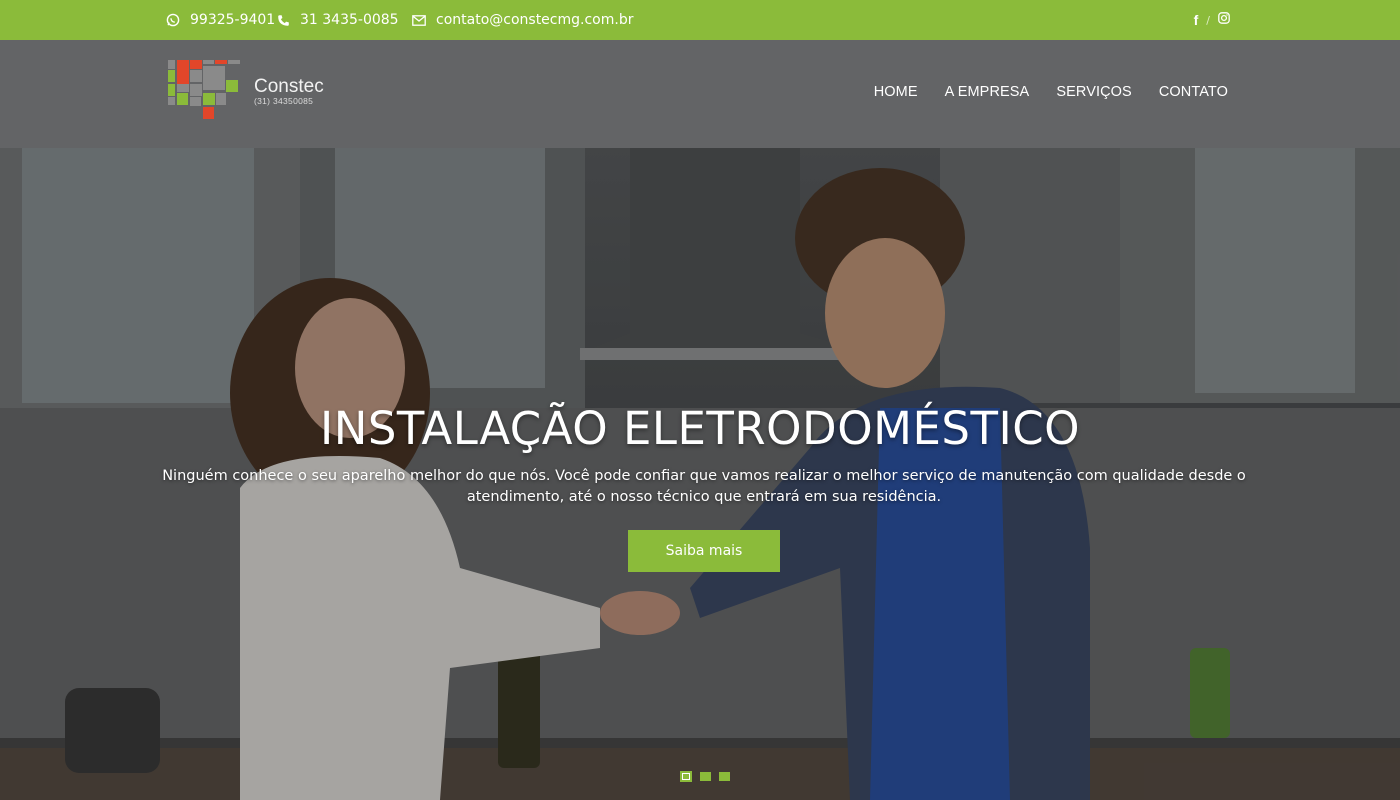 This screenshot has width=1400, height=800. I want to click on phone-icon, so click(283, 20).